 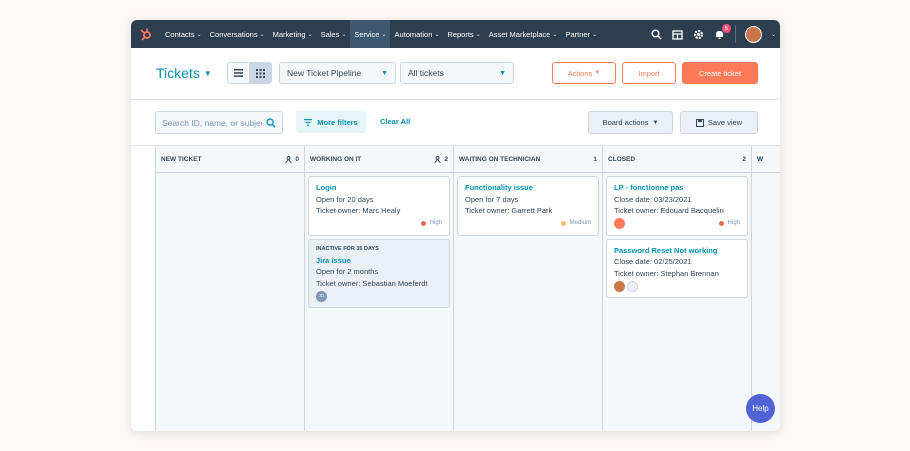 I want to click on ticket-age: Open for 20 days, so click(x=345, y=199).